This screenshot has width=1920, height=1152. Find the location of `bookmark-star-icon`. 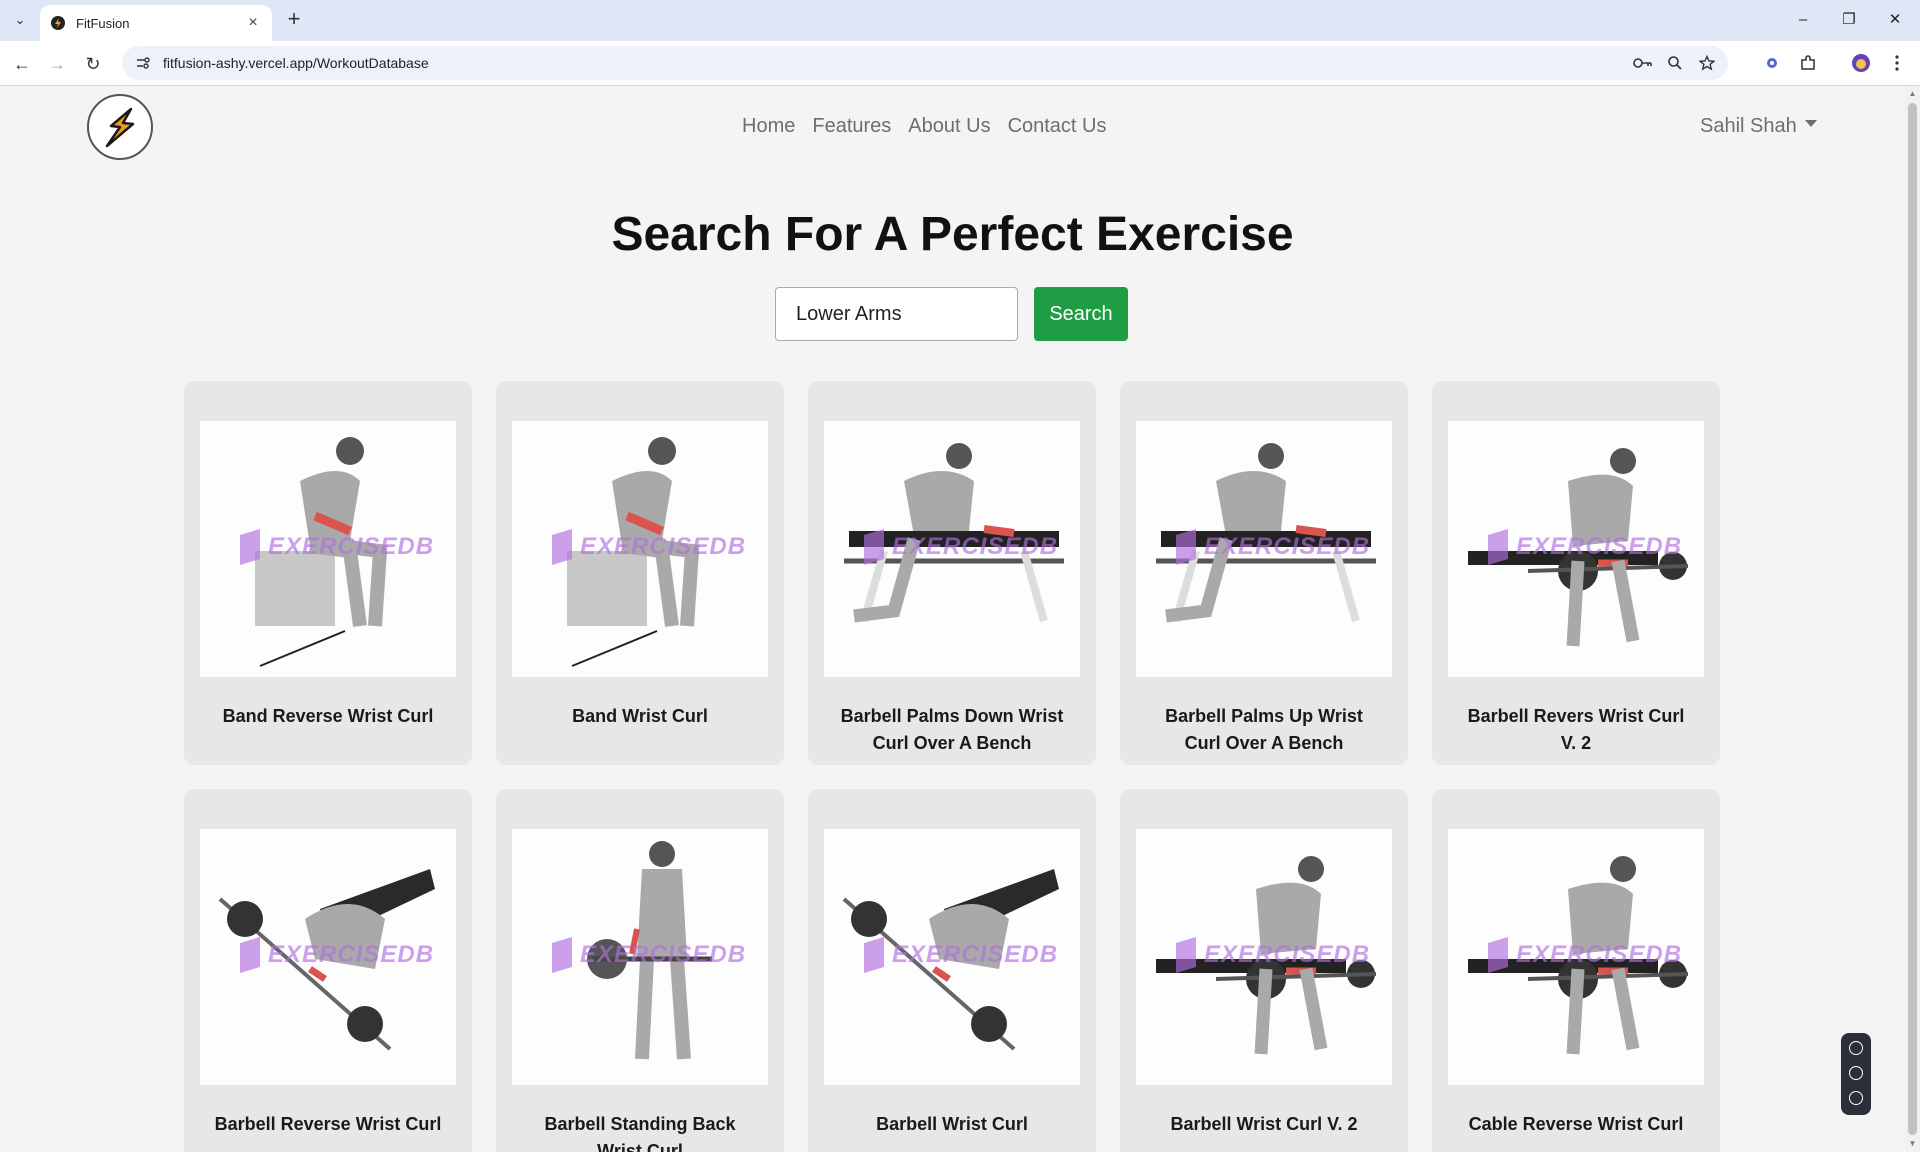

bookmark-star-icon is located at coordinates (1707, 63).